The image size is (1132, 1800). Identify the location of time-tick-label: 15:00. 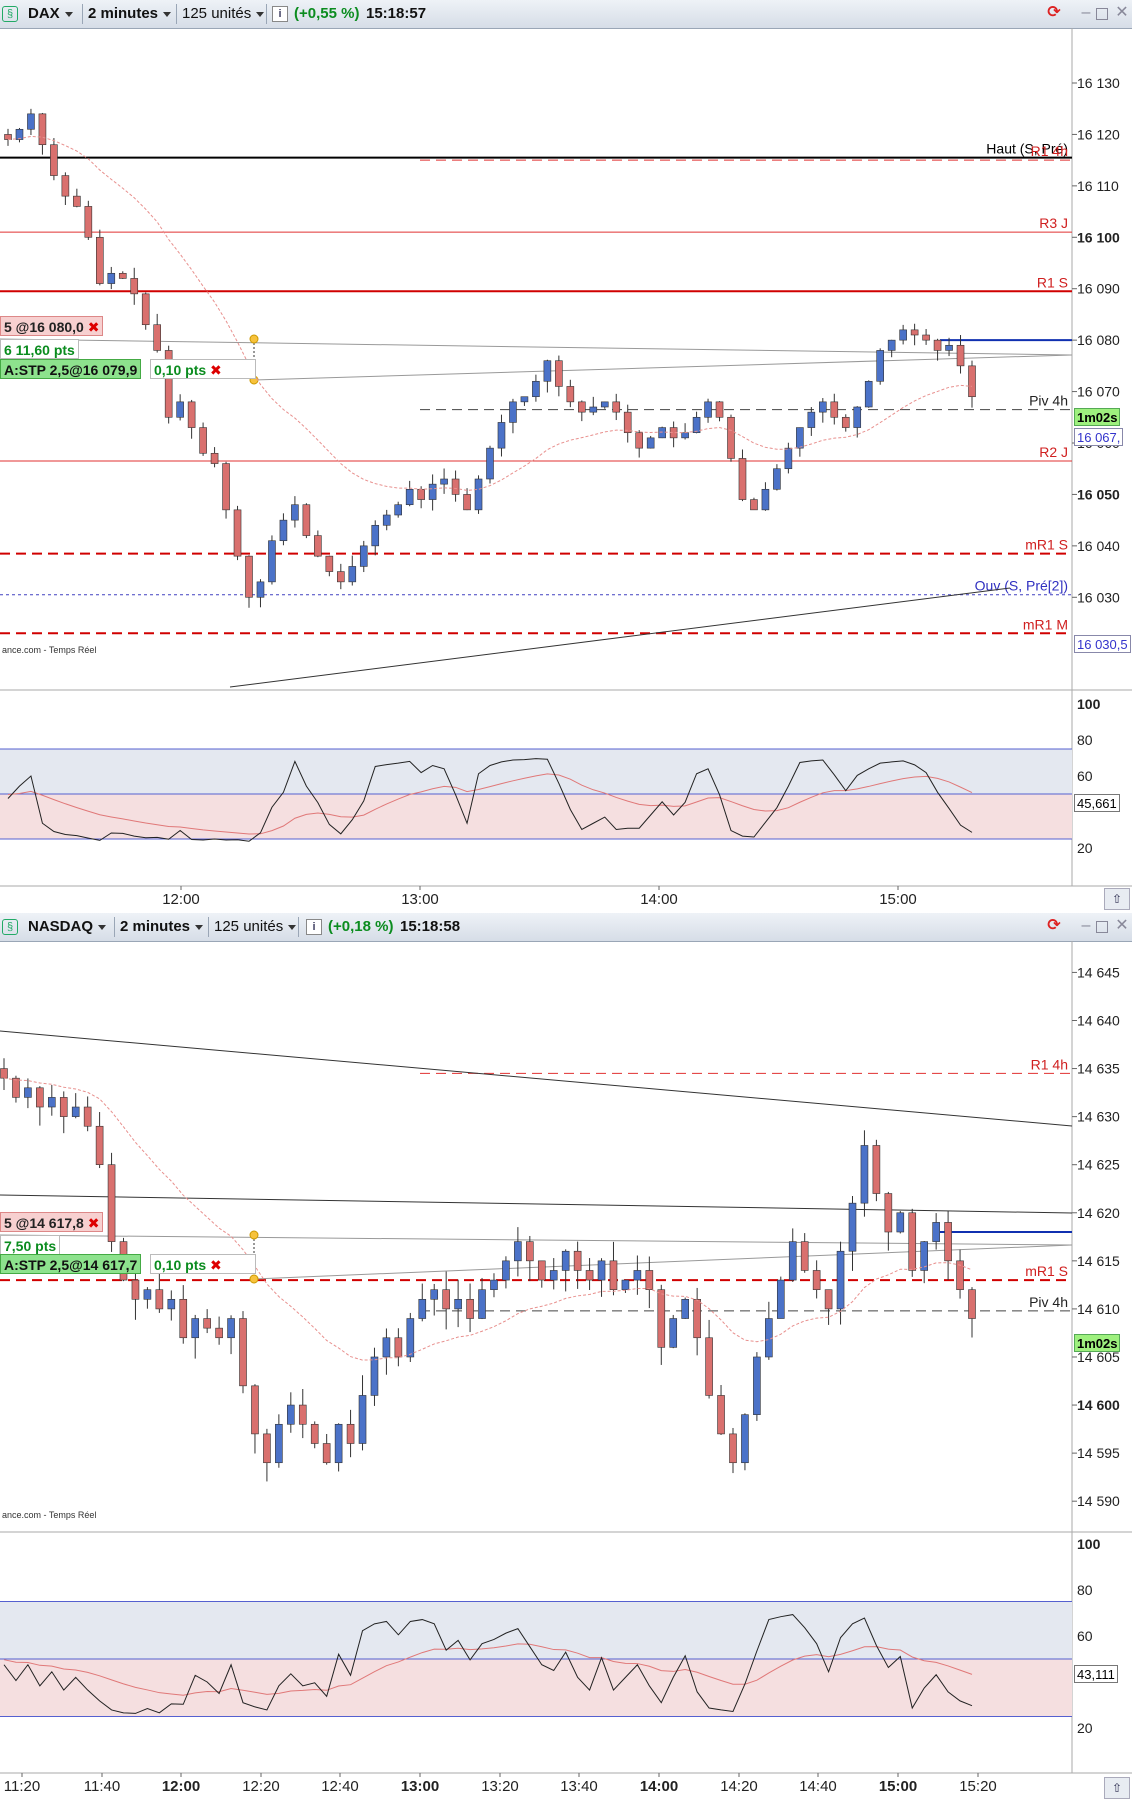
(898, 1786).